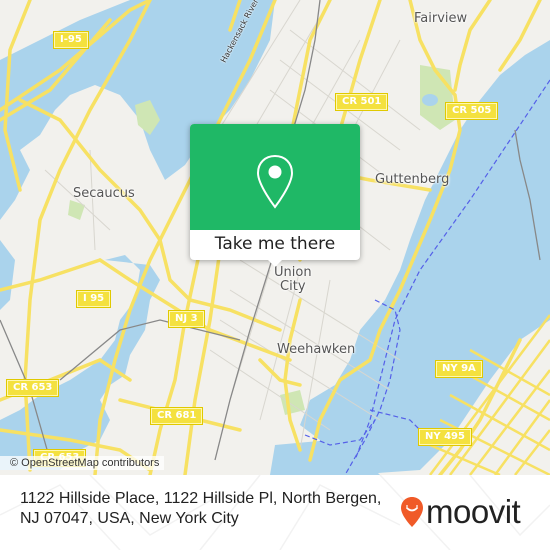  I want to click on route-shield-nj-3: NJ 3, so click(186, 319).